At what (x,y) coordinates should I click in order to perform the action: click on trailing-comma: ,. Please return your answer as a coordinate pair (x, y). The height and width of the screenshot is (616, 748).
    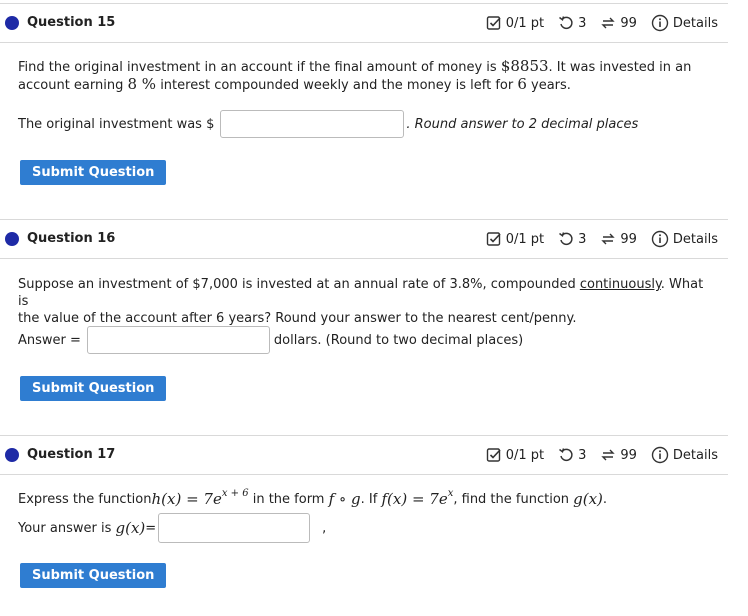
    Looking at the image, I should click on (324, 528).